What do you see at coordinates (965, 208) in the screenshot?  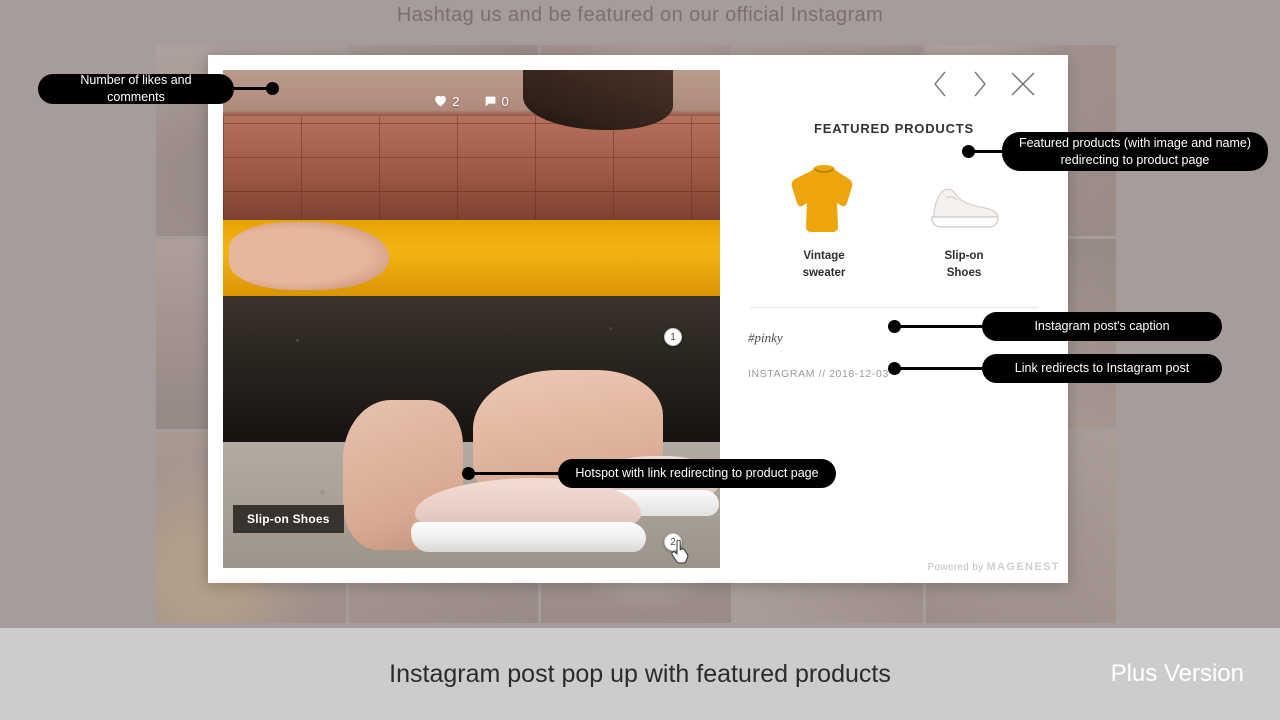 I see `shoe-thumbnail-icon` at bounding box center [965, 208].